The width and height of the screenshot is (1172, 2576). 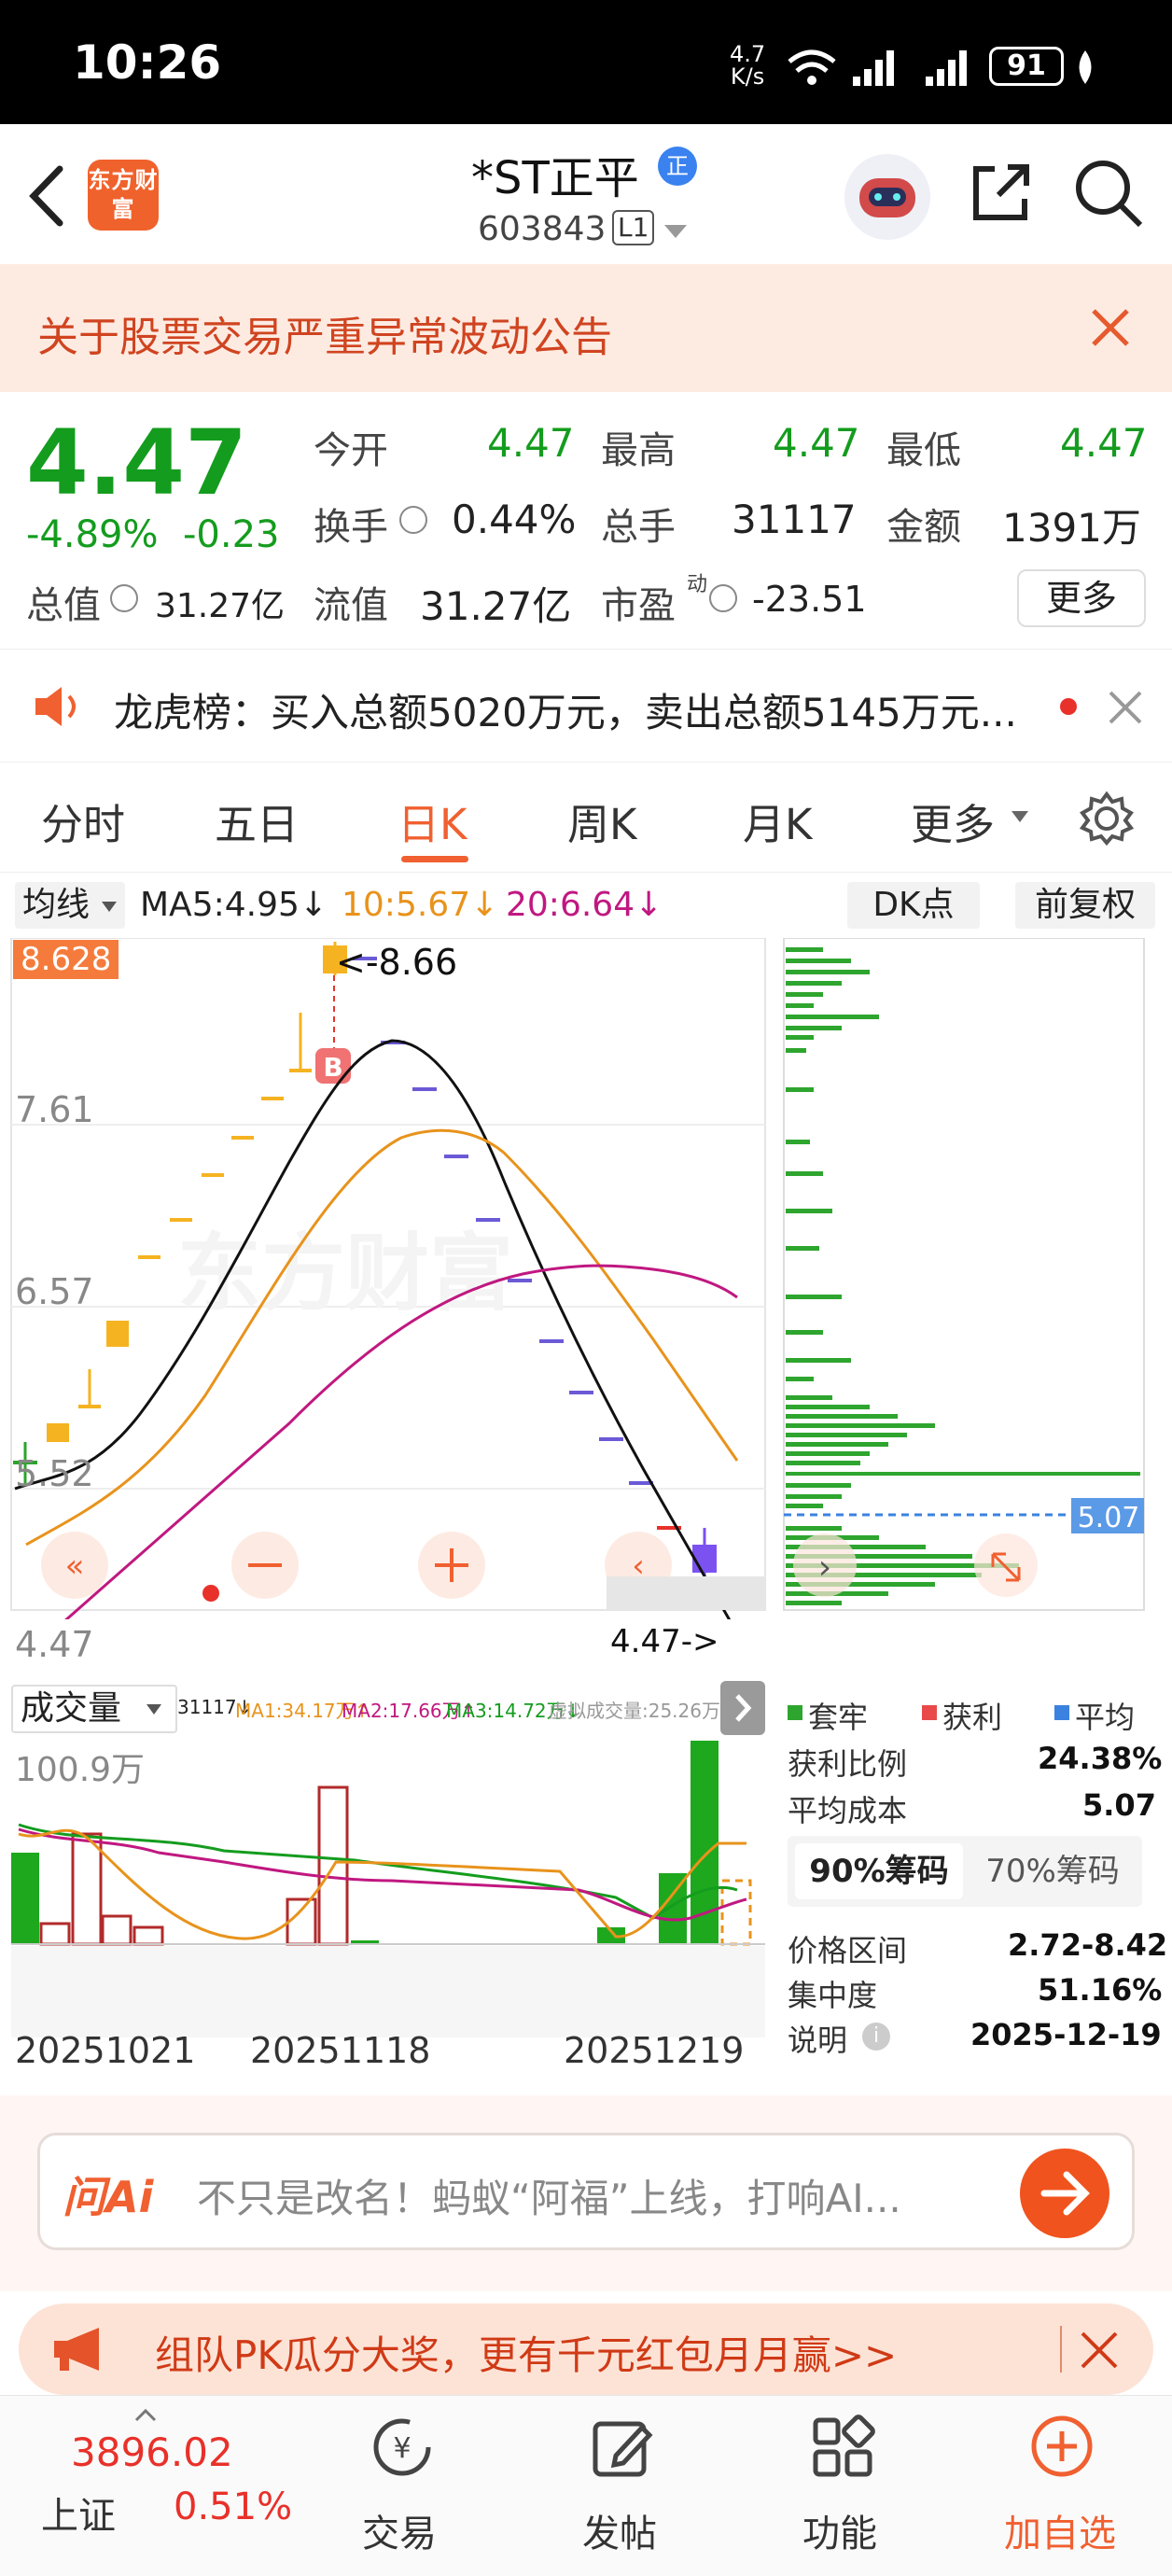 I want to click on concentration-label: 集中度, so click(x=833, y=1995).